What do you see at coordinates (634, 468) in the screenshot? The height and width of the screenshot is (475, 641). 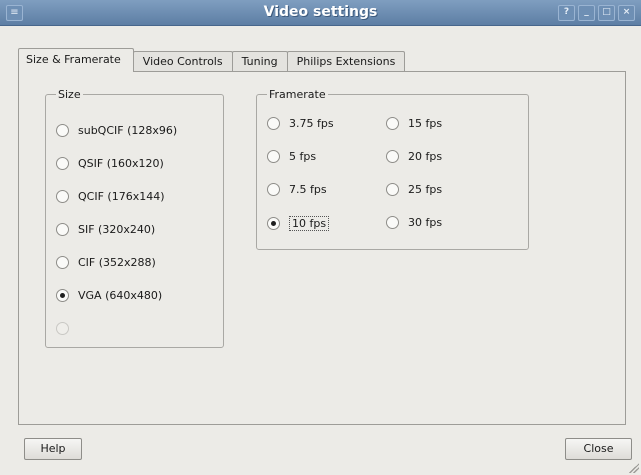 I see `resize-grip` at bounding box center [634, 468].